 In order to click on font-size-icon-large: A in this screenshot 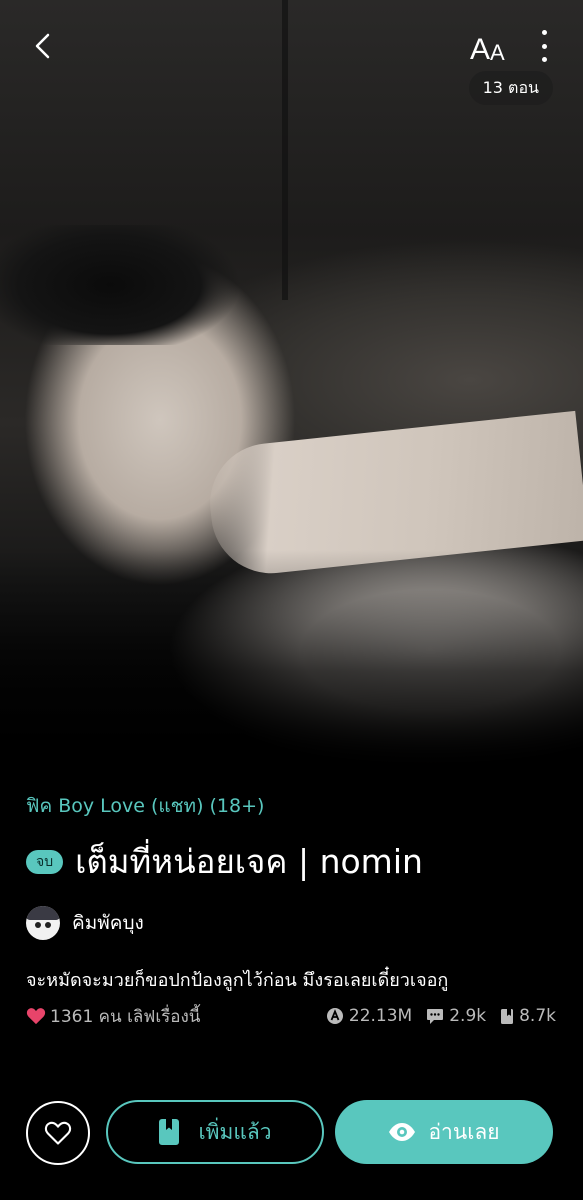, I will do `click(480, 49)`.